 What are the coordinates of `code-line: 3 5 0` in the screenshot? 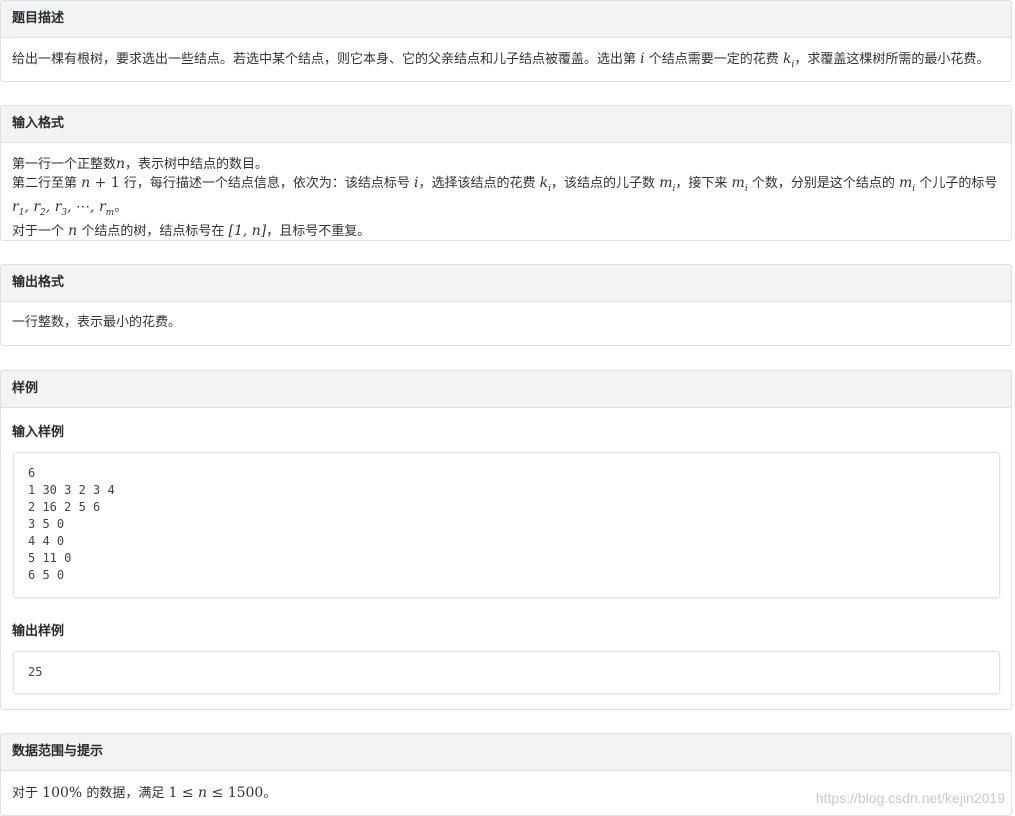 It's located at (46, 524).